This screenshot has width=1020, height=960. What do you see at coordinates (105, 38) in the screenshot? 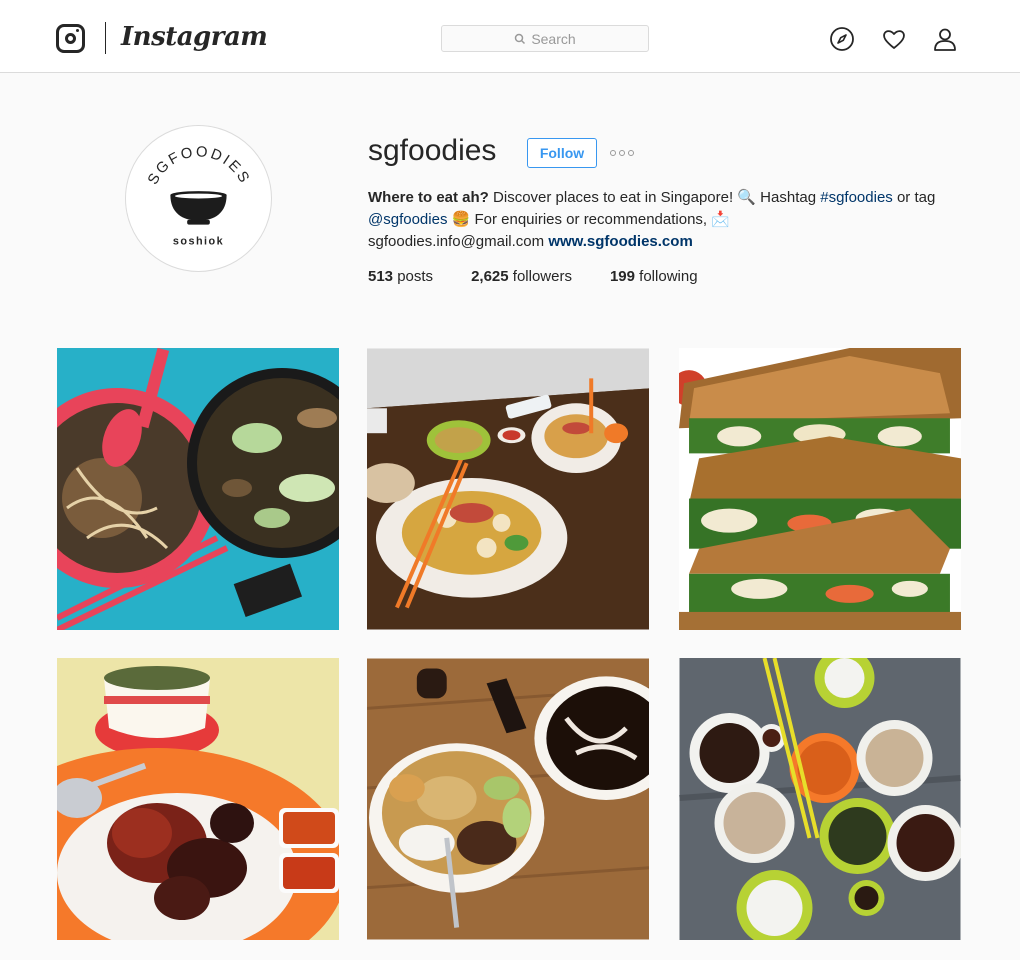
I see `logo-divider` at bounding box center [105, 38].